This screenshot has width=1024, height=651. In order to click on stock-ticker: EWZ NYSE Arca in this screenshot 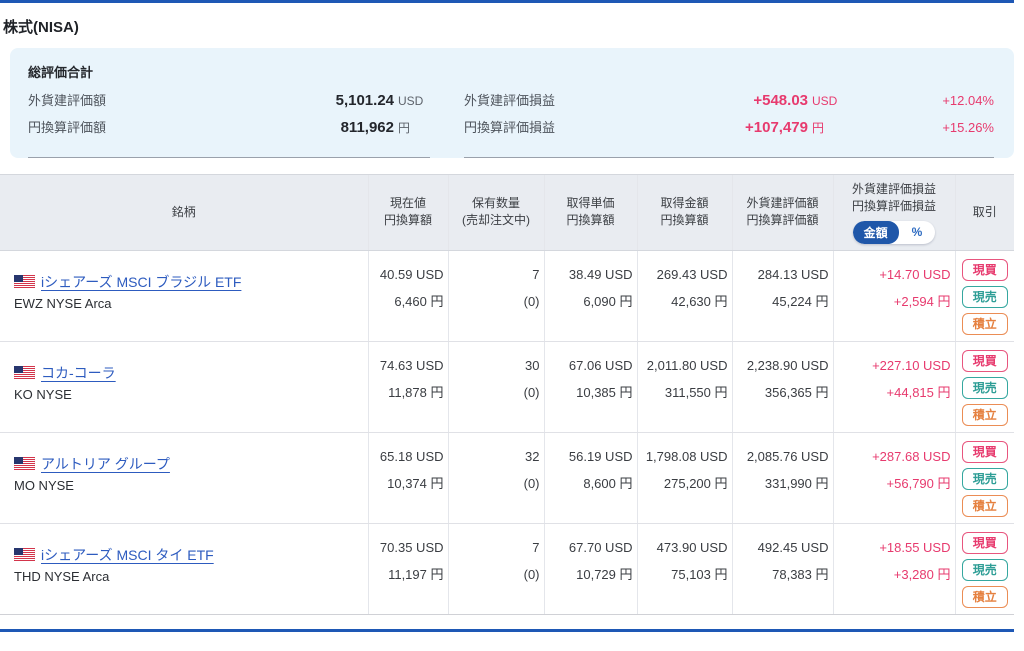, I will do `click(63, 303)`.